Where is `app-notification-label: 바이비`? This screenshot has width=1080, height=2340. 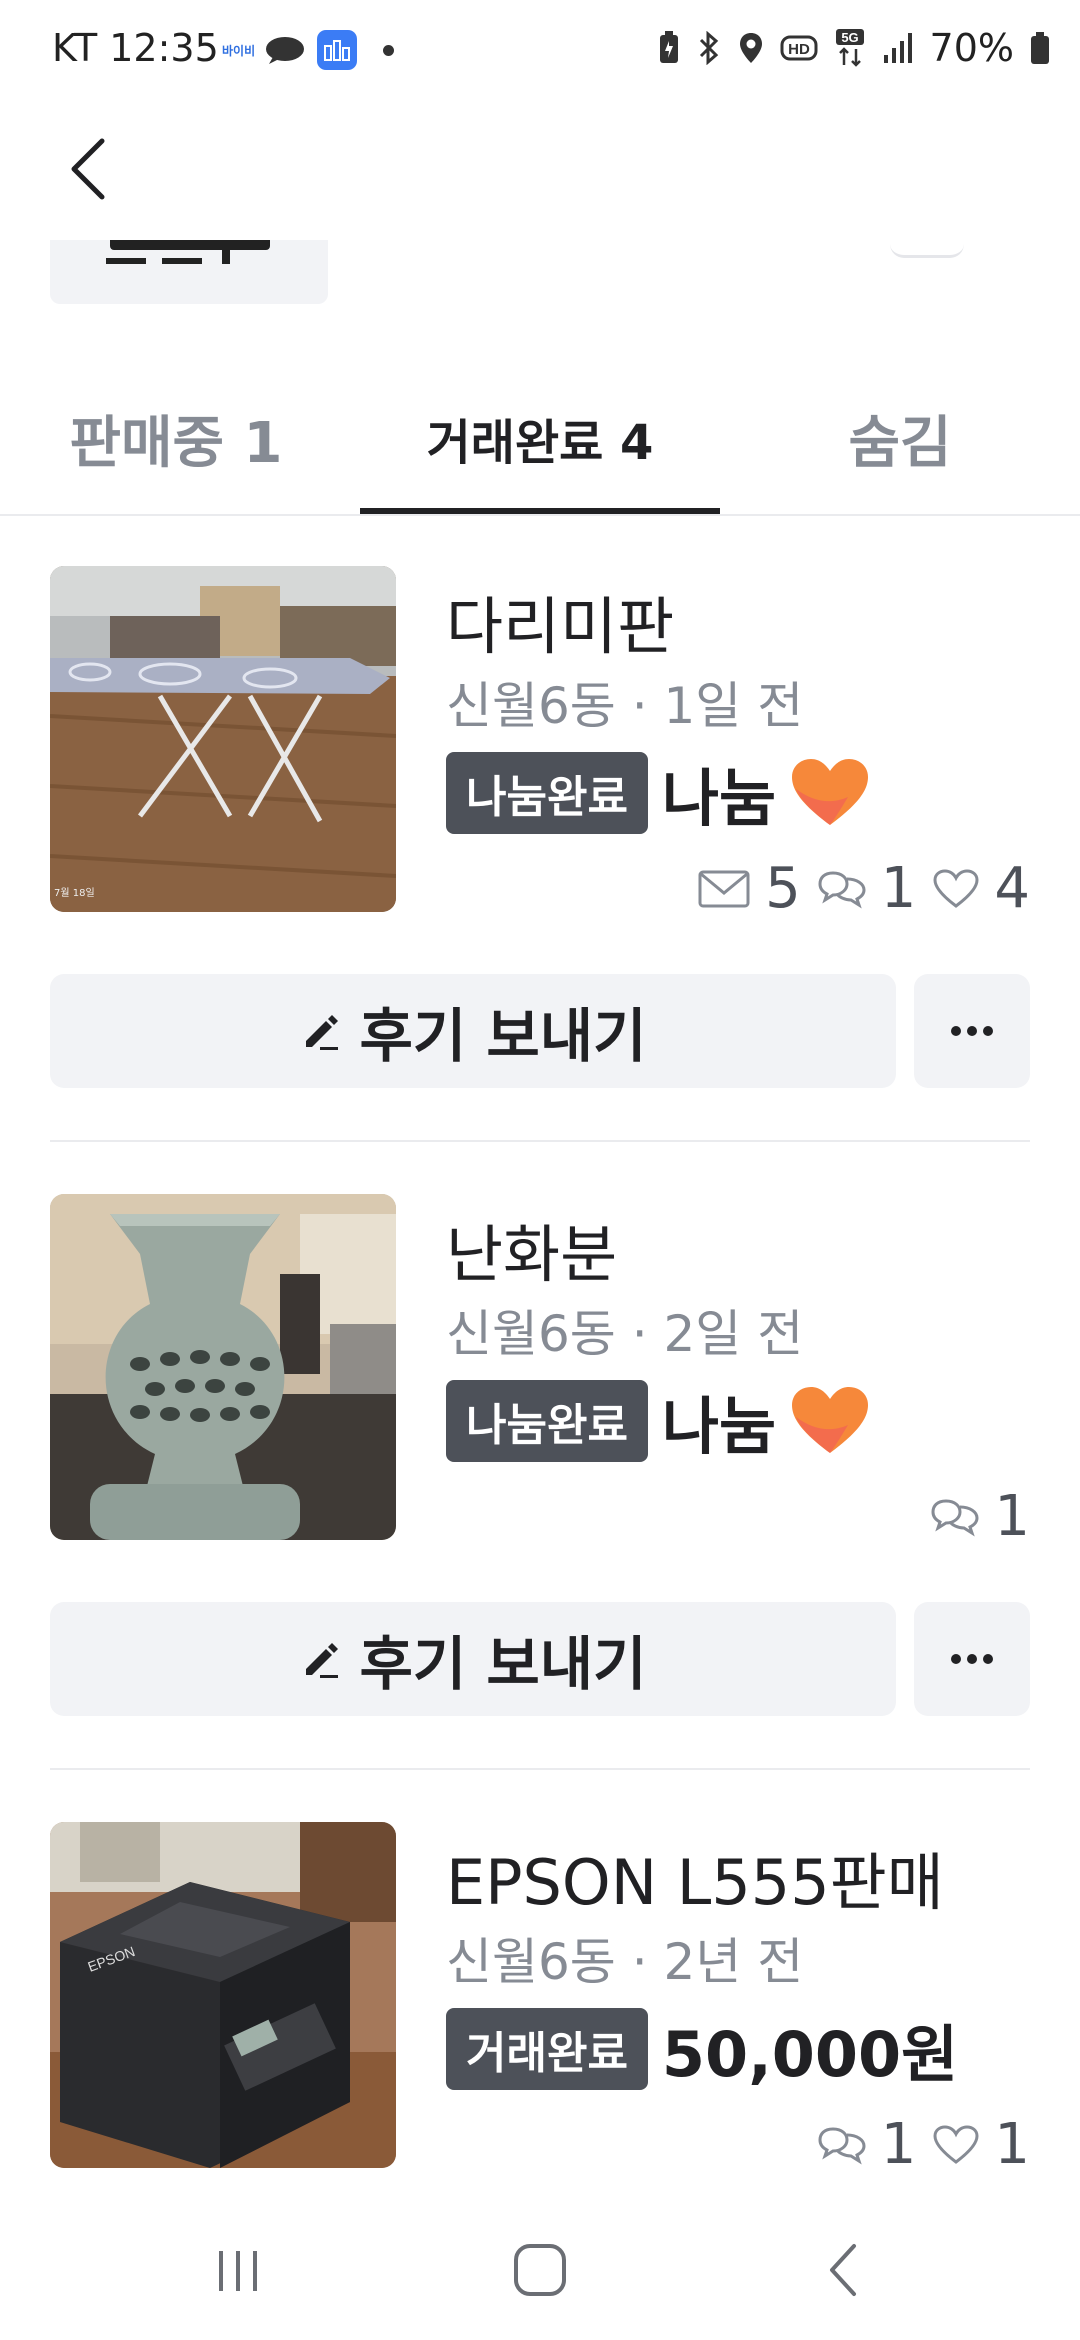
app-notification-label: 바이비 is located at coordinates (239, 50).